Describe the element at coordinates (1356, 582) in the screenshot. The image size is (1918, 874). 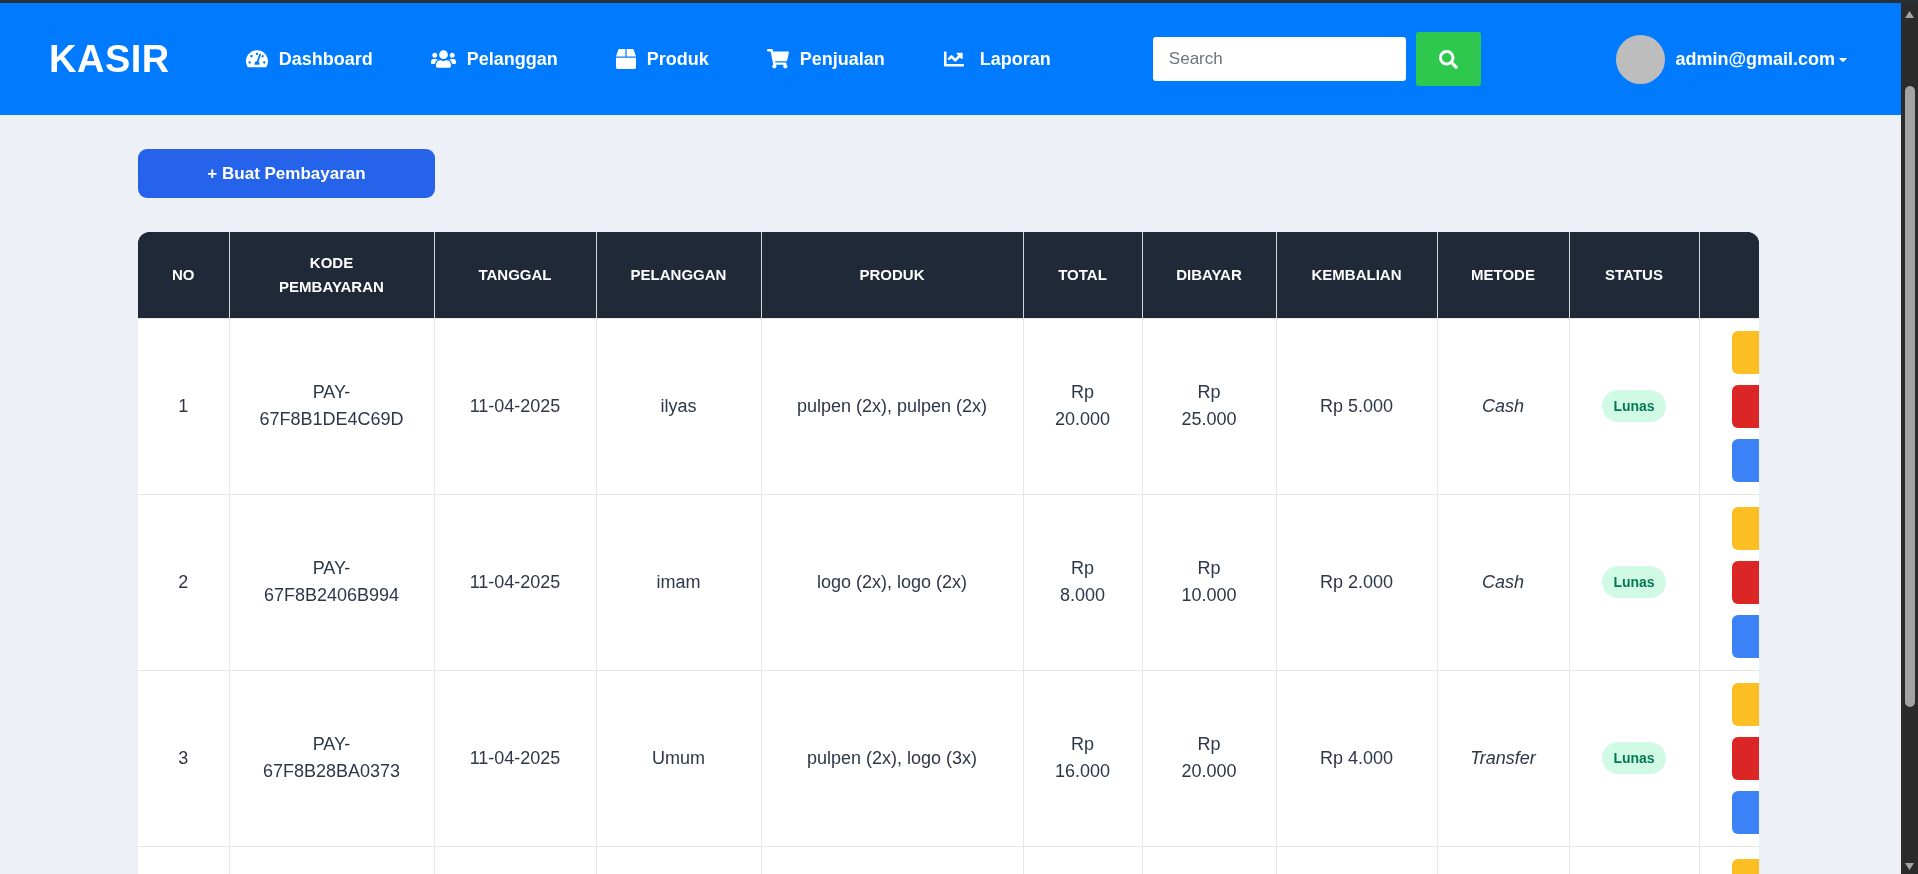
I see `table-cell: Rp 2.000` at that location.